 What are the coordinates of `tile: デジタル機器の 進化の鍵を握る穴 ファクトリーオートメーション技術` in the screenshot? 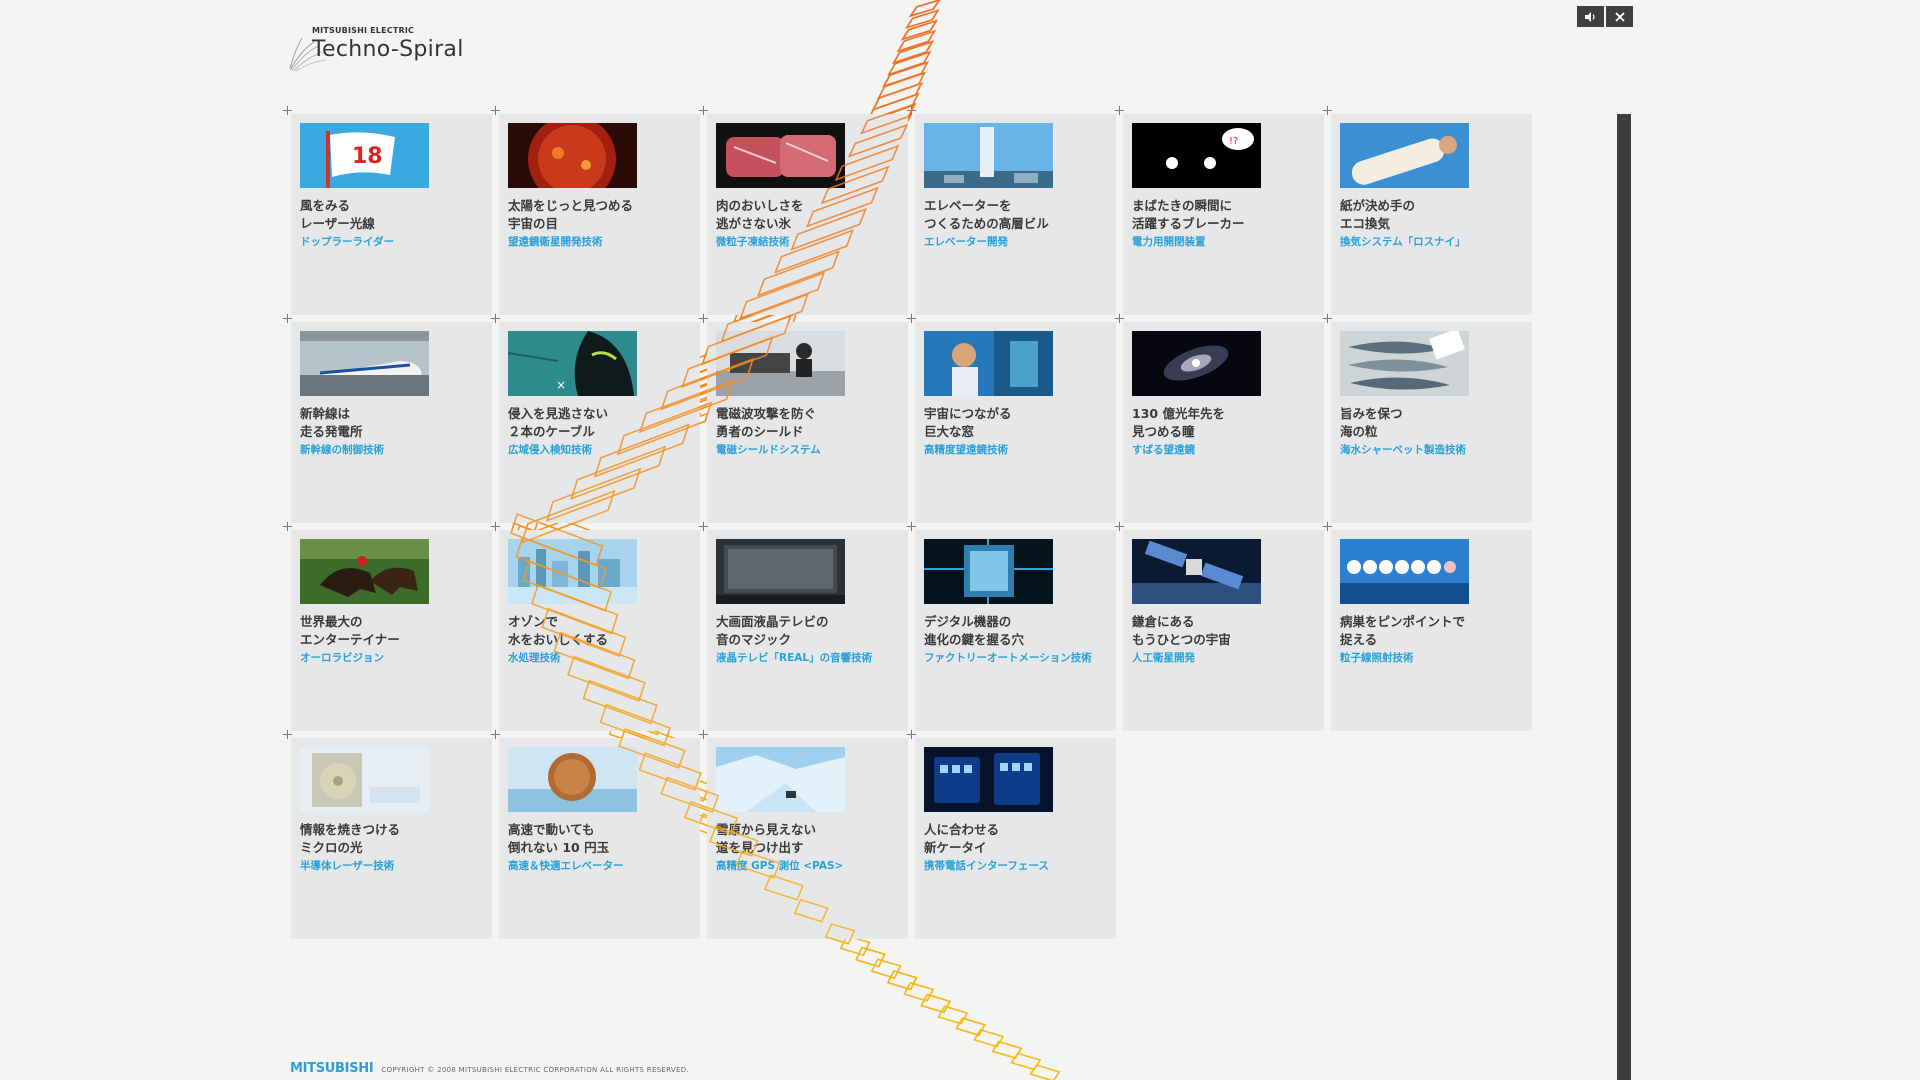 It's located at (1011, 626).